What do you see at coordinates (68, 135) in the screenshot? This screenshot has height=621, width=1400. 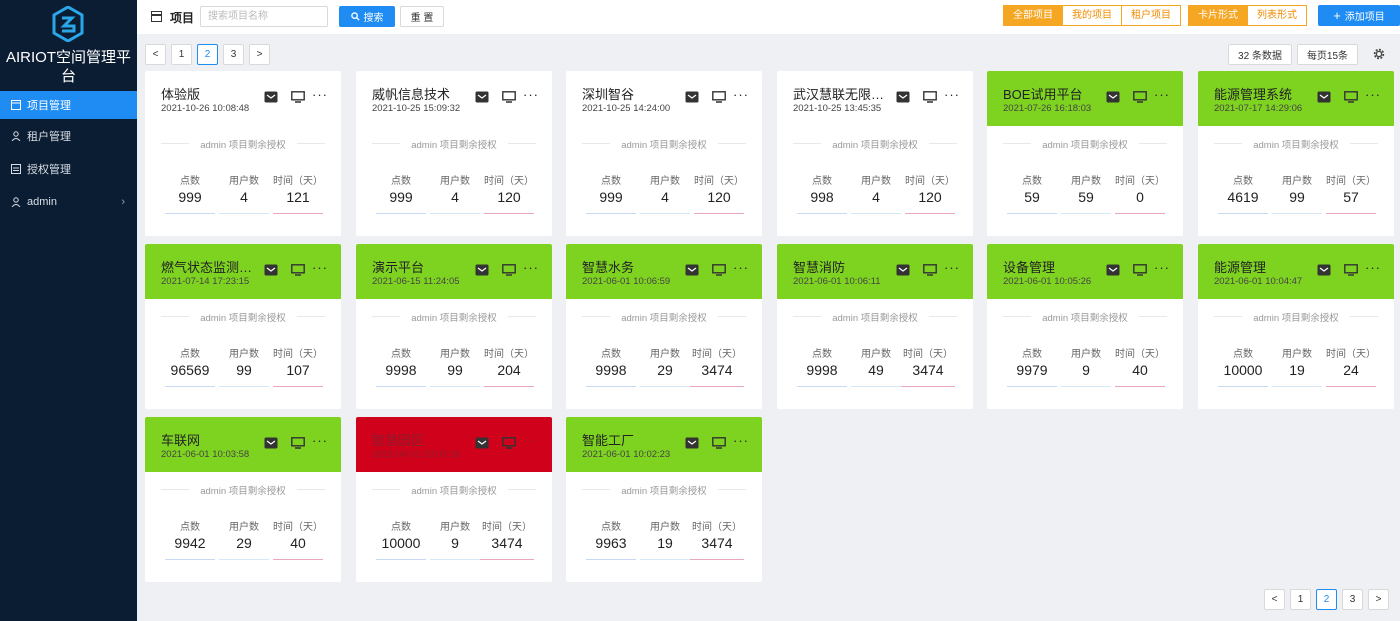 I see `sidebar-item-tenants: 租户管理` at bounding box center [68, 135].